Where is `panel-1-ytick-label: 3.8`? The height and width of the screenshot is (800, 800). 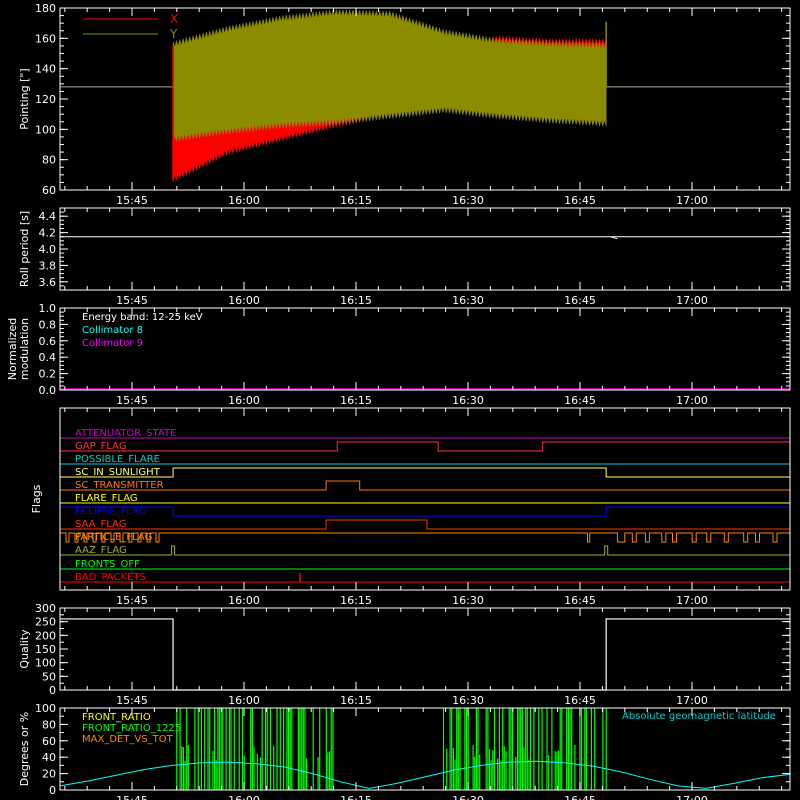
panel-1-ytick-label: 3.8 is located at coordinates (48, 265).